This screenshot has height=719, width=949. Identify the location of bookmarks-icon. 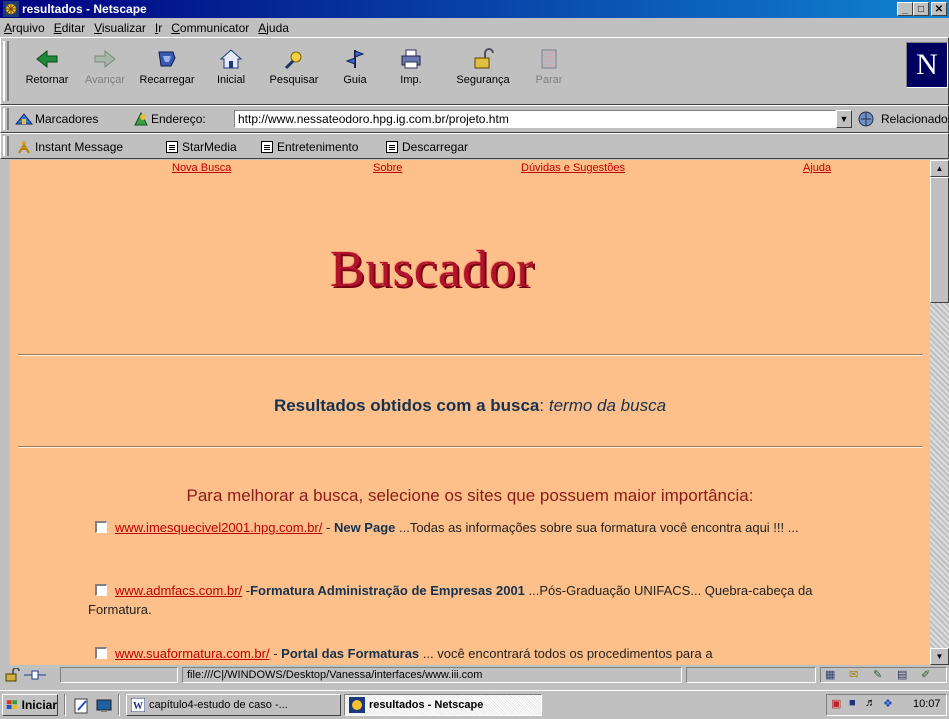
(24, 119).